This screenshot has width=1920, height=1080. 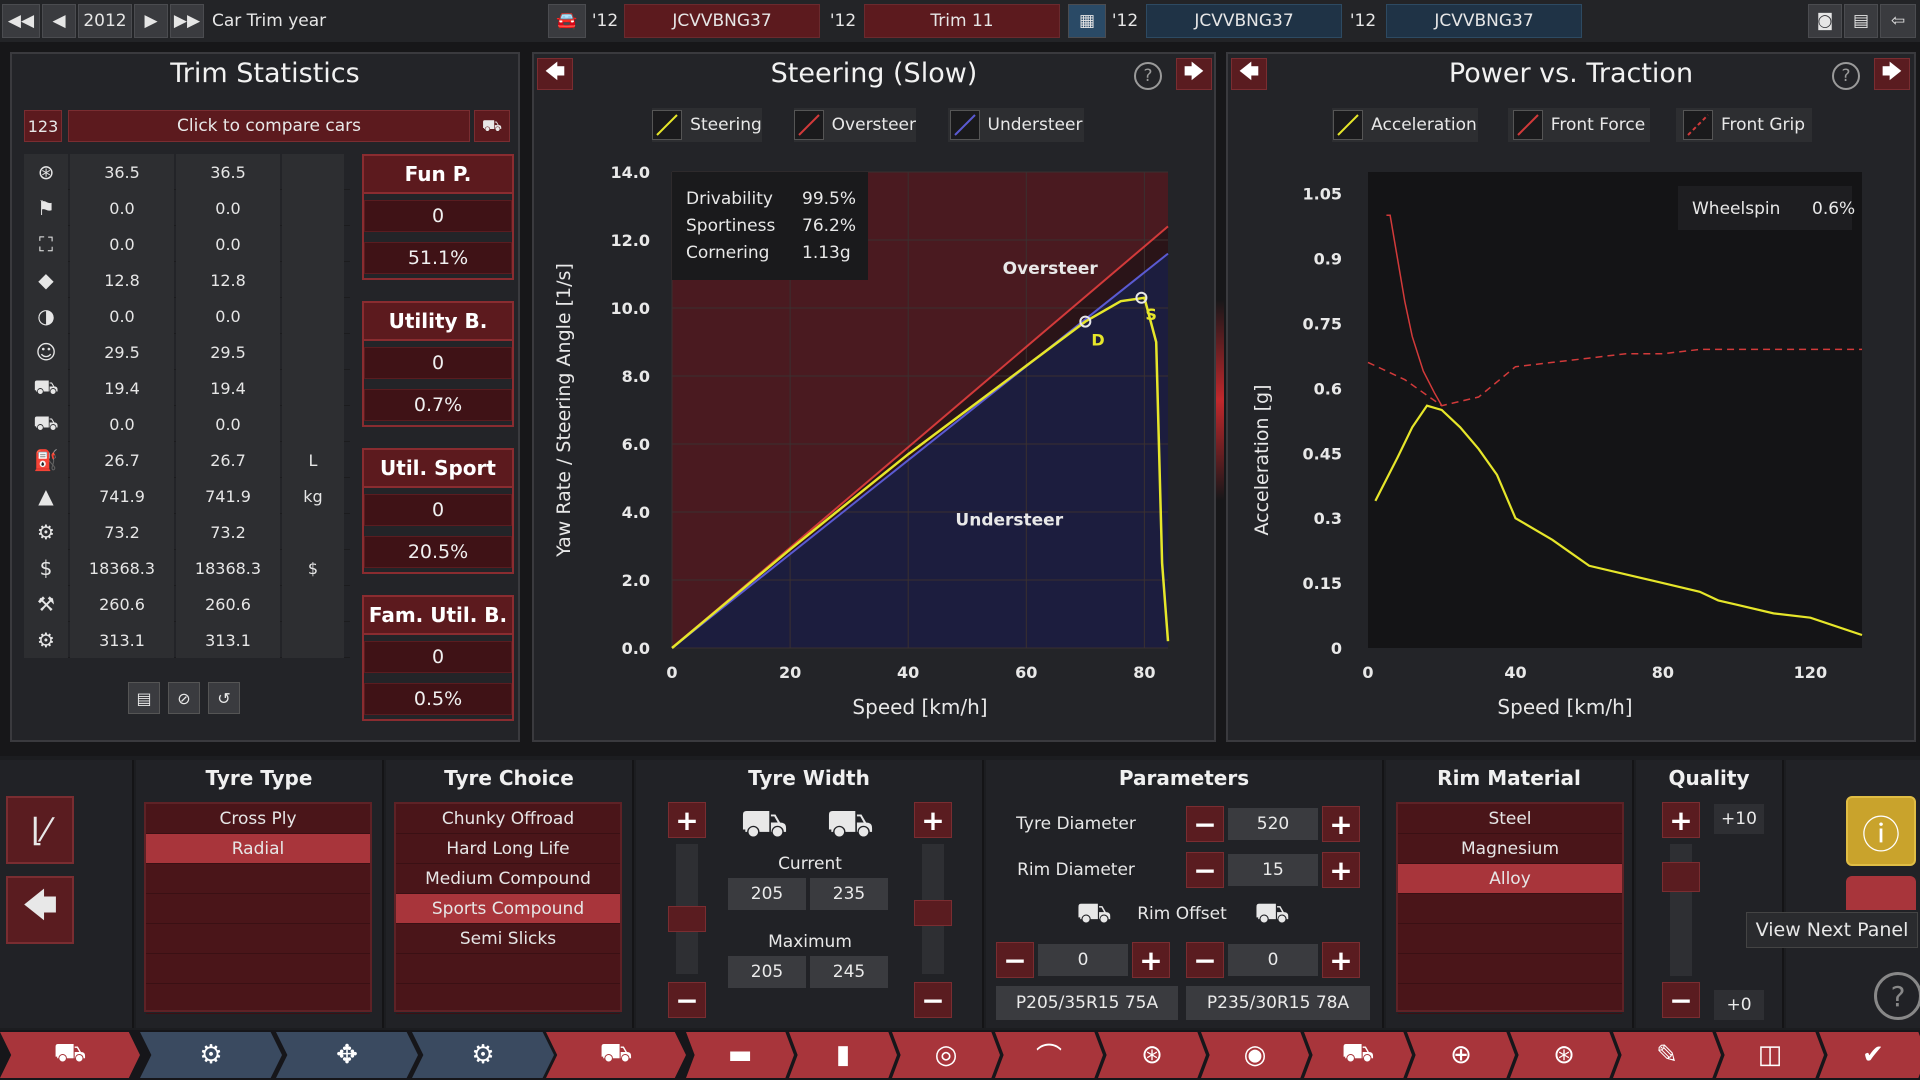 What do you see at coordinates (810, 942) in the screenshot?
I see `maximum-label: Maximum` at bounding box center [810, 942].